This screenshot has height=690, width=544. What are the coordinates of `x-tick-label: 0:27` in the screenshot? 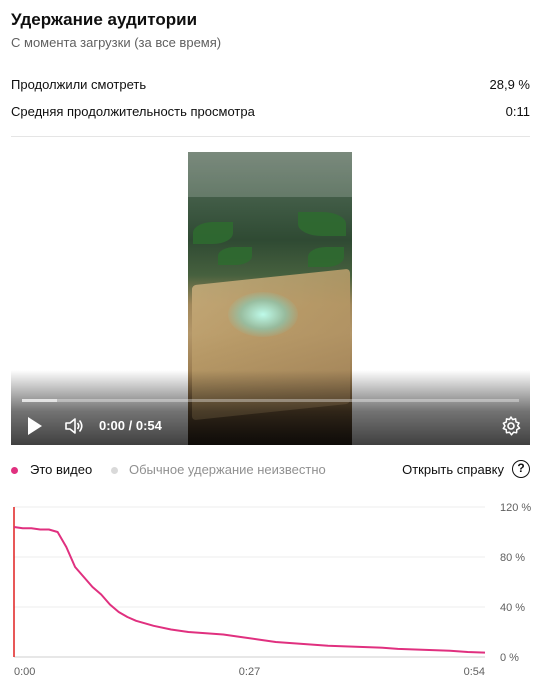 It's located at (249, 672).